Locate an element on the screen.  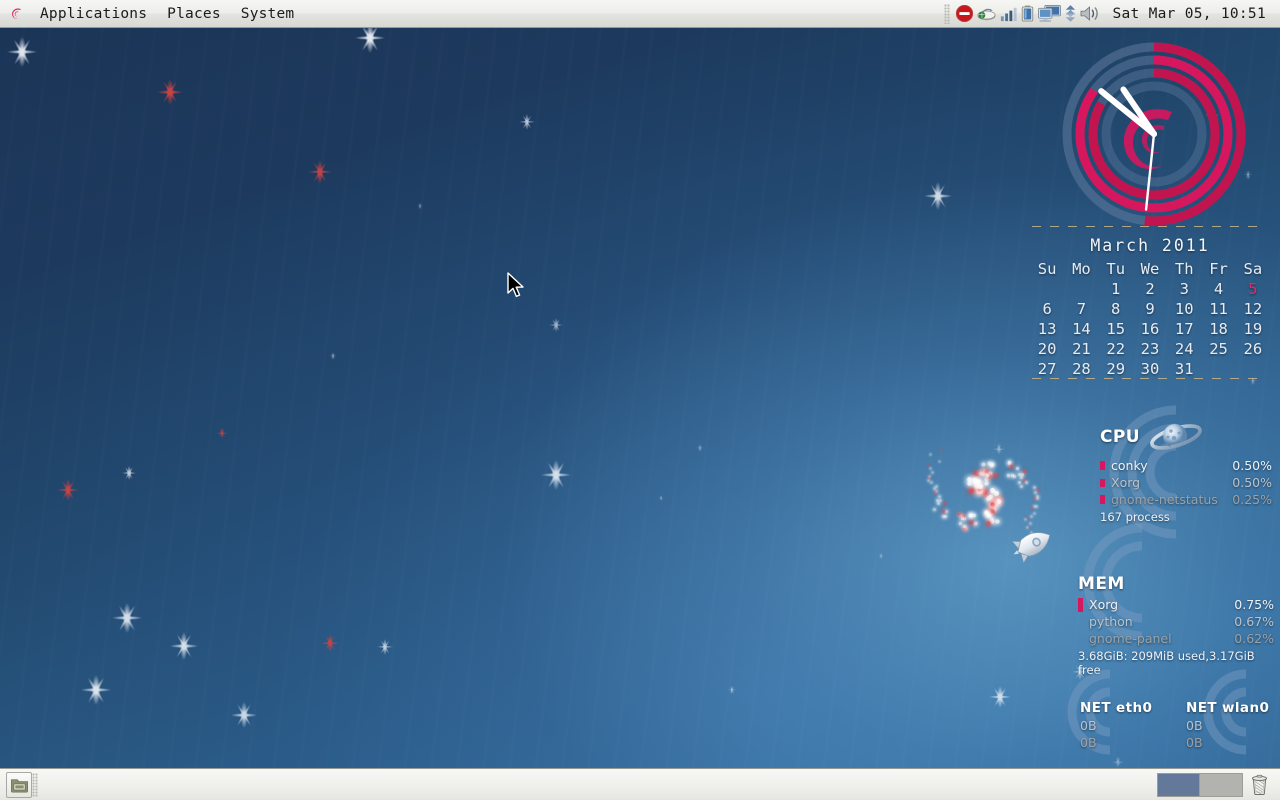
show-desktop-icon is located at coordinates (19, 784).